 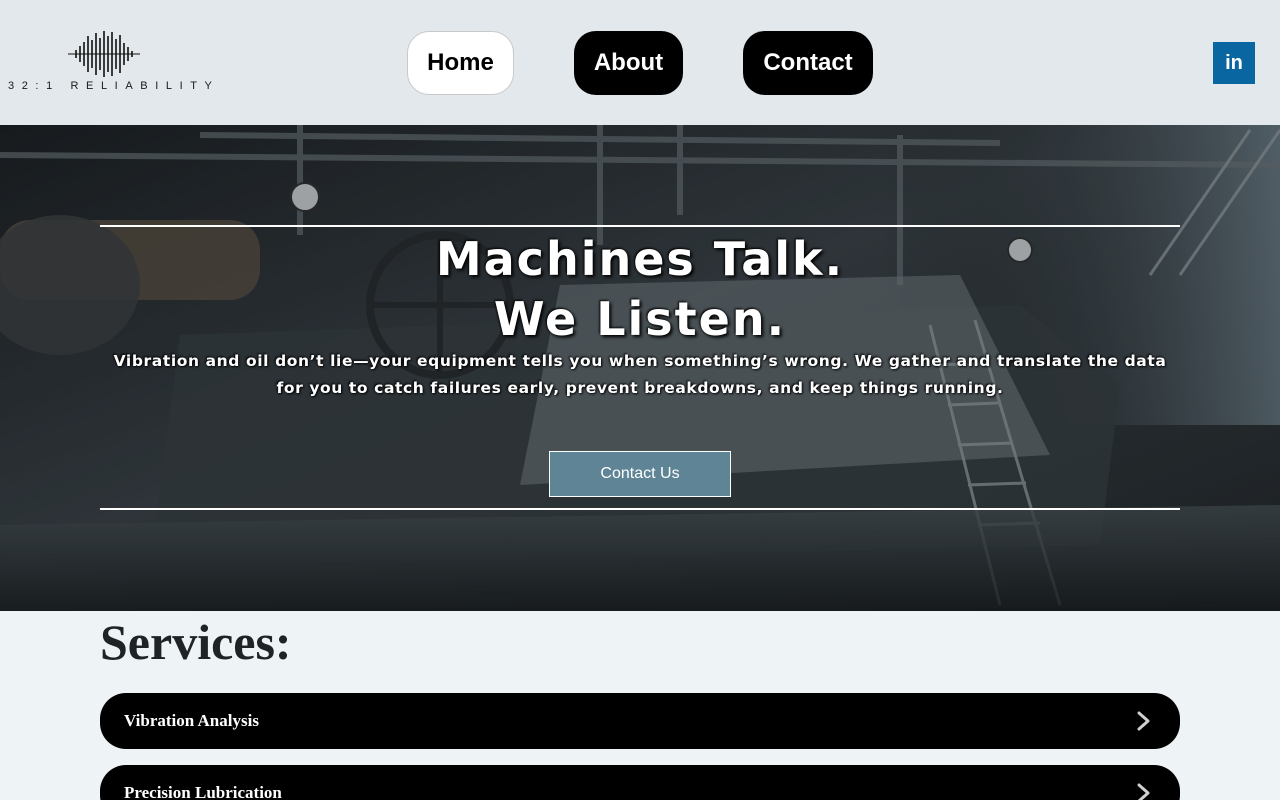 What do you see at coordinates (104, 54) in the screenshot?
I see `sound-wave-icon` at bounding box center [104, 54].